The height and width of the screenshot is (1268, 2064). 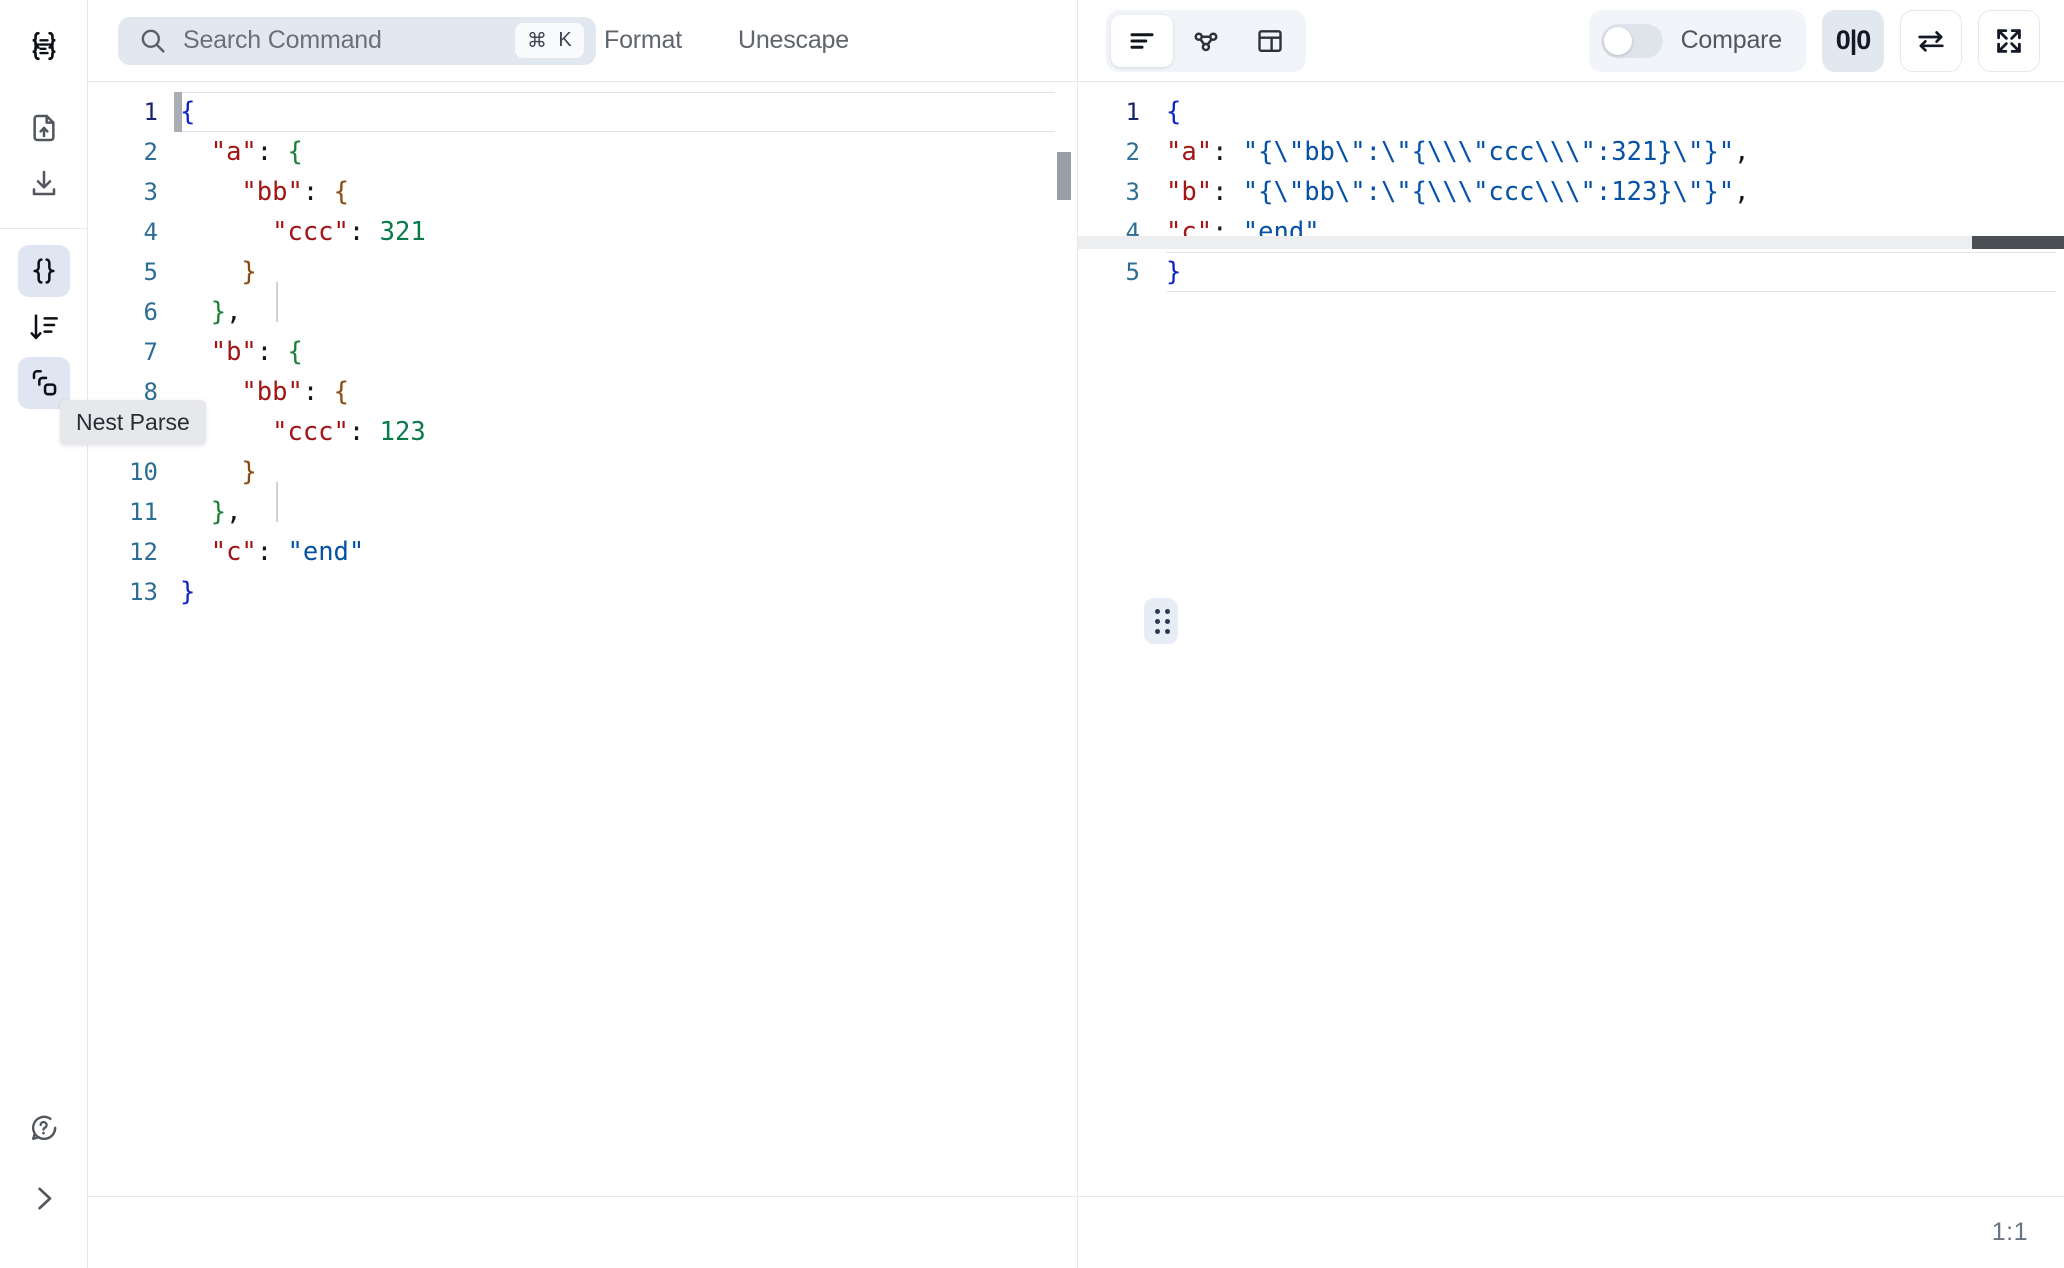 I want to click on nest-parse-tooltip: Nest Parse, so click(x=133, y=422).